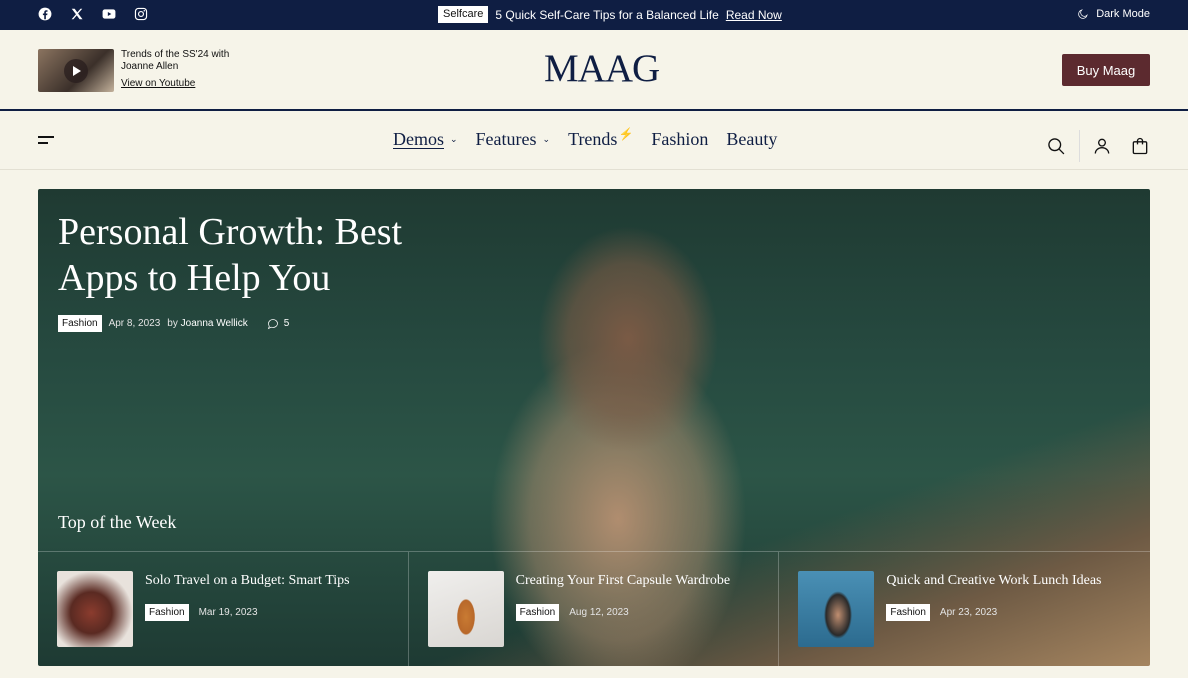 The height and width of the screenshot is (678, 1188). I want to click on ticker-tag: Selfcare, so click(463, 14).